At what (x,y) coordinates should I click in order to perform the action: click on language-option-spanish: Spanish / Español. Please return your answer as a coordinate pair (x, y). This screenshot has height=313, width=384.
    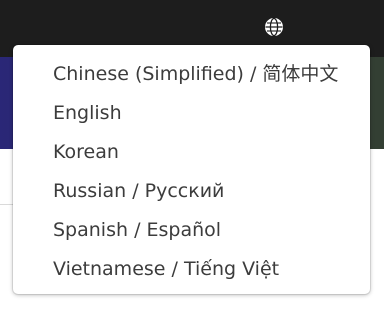
    Looking at the image, I should click on (191, 230).